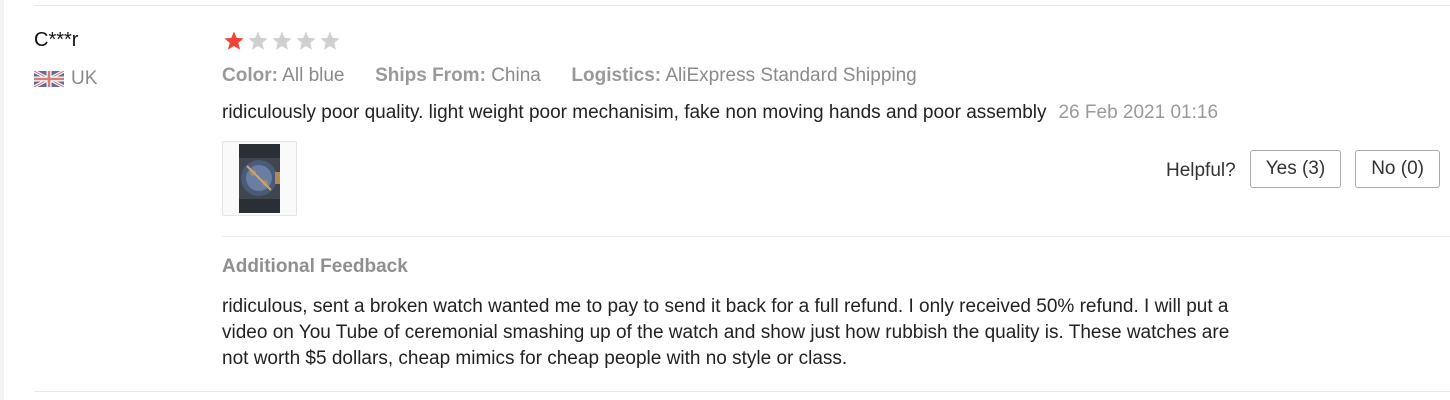 Image resolution: width=1450 pixels, height=400 pixels. I want to click on review-photo-thumbnail, so click(259, 178).